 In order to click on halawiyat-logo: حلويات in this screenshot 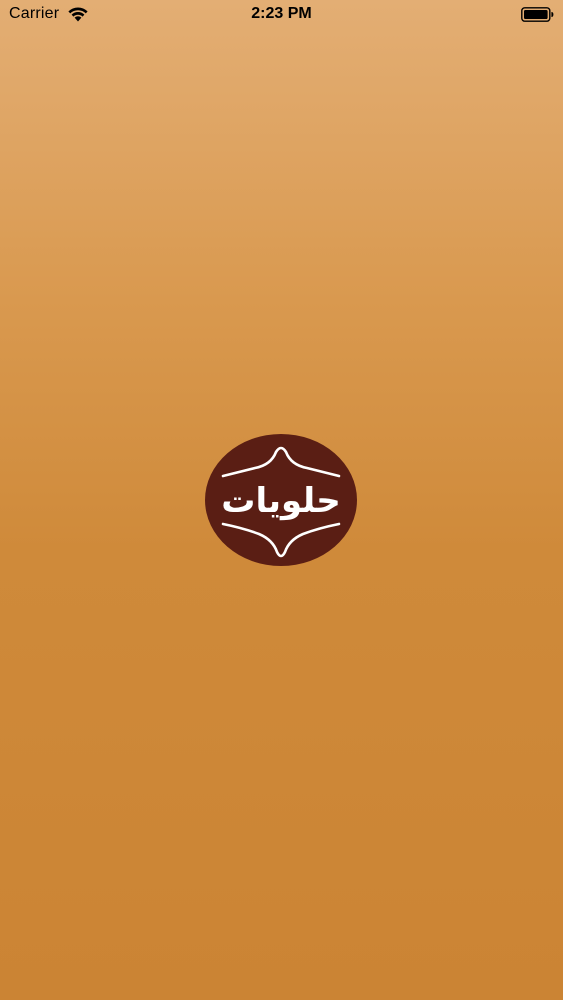, I will do `click(281, 500)`.